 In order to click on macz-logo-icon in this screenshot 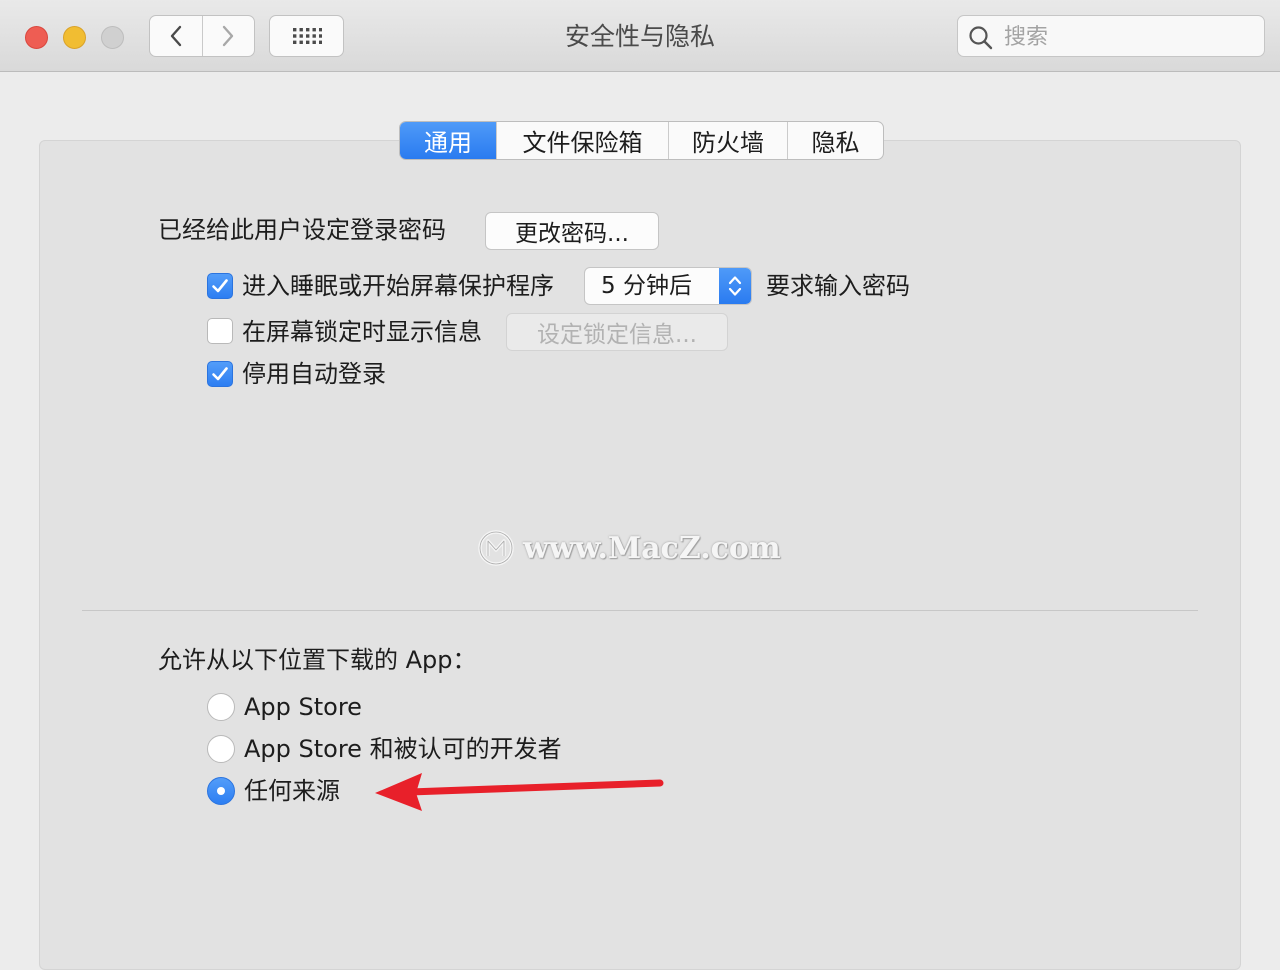, I will do `click(496, 548)`.